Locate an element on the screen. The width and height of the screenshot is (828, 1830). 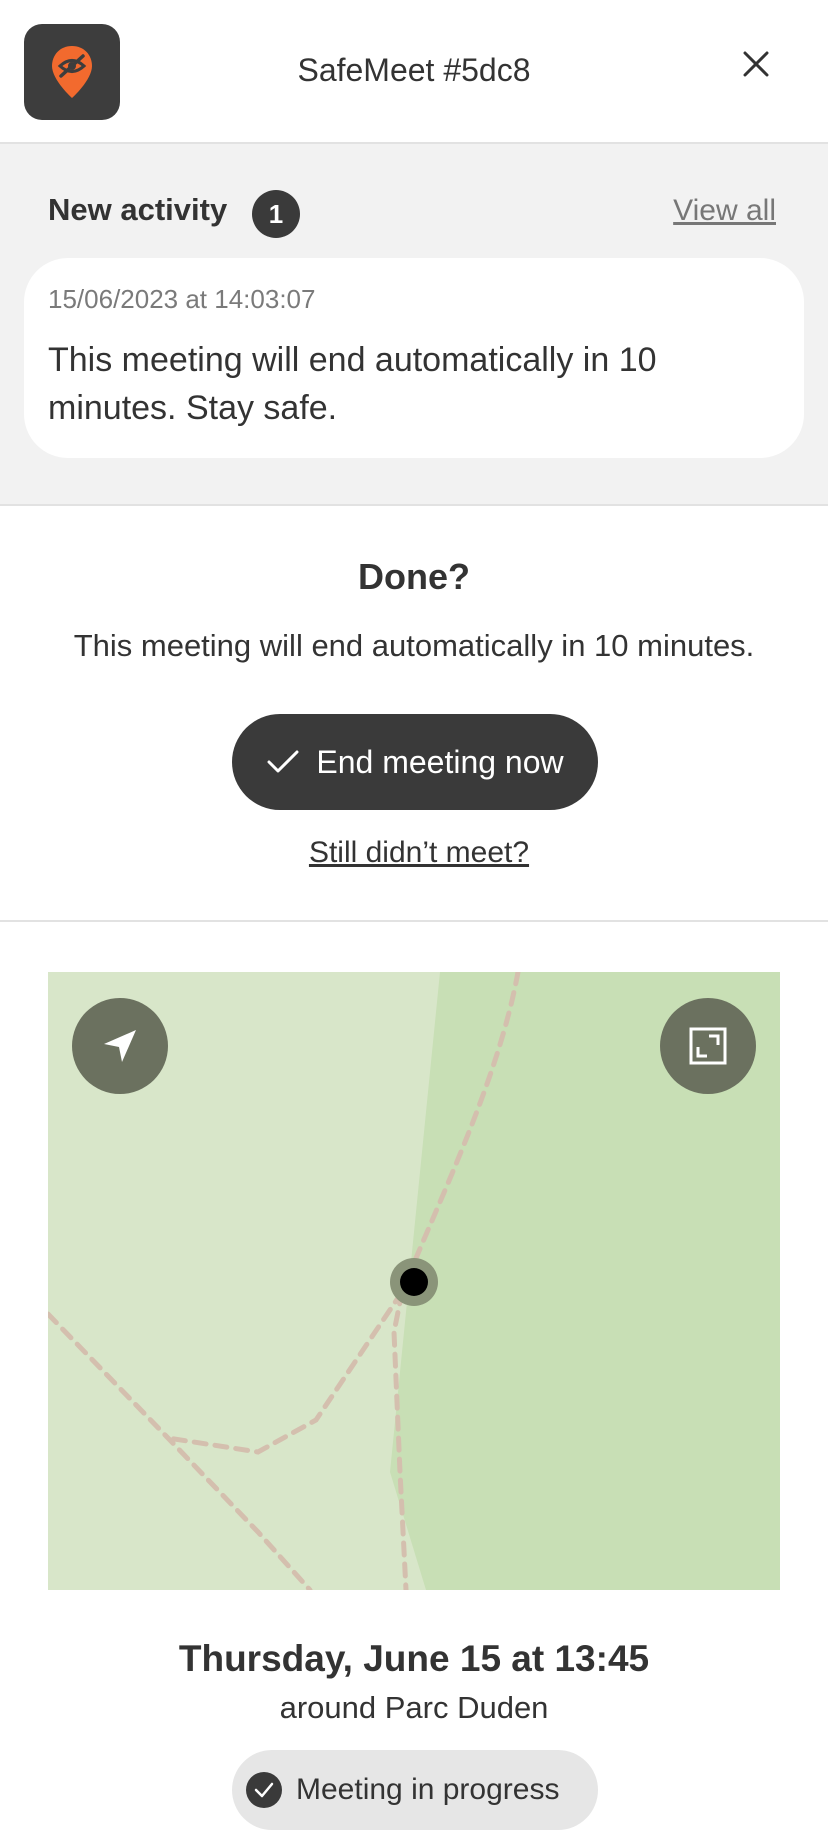
activity-count-badge: 1 is located at coordinates (276, 214).